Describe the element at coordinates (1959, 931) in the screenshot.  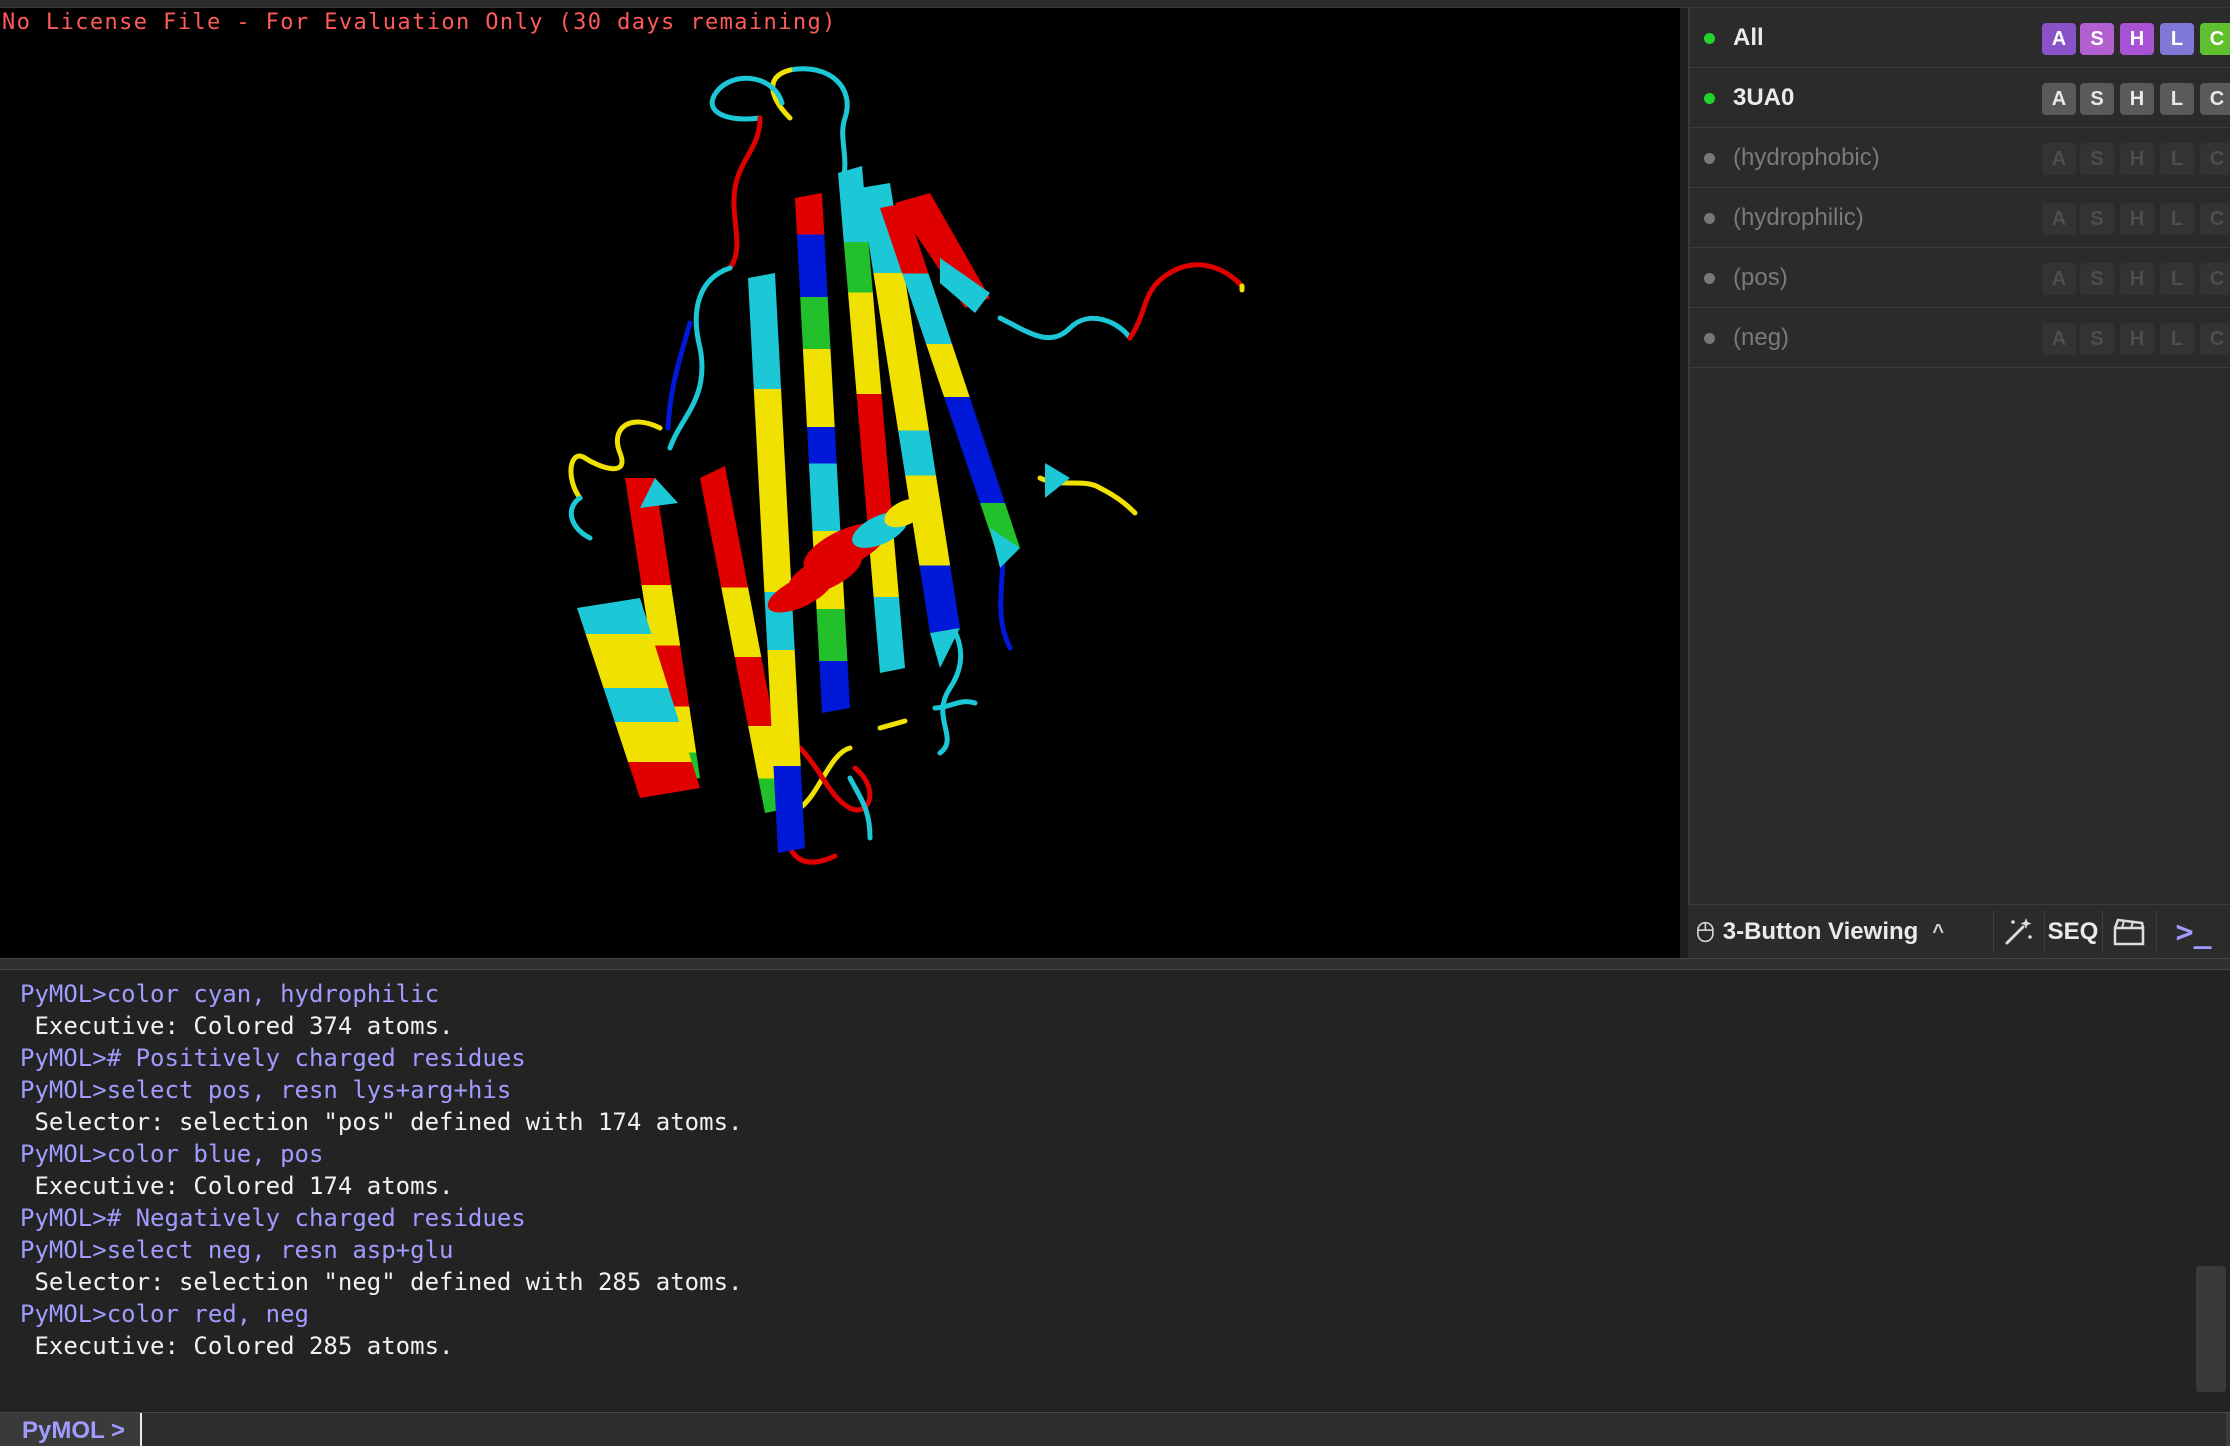
I see `viewer-toolbar: 3-Button Viewing ^ SEQ >_` at that location.